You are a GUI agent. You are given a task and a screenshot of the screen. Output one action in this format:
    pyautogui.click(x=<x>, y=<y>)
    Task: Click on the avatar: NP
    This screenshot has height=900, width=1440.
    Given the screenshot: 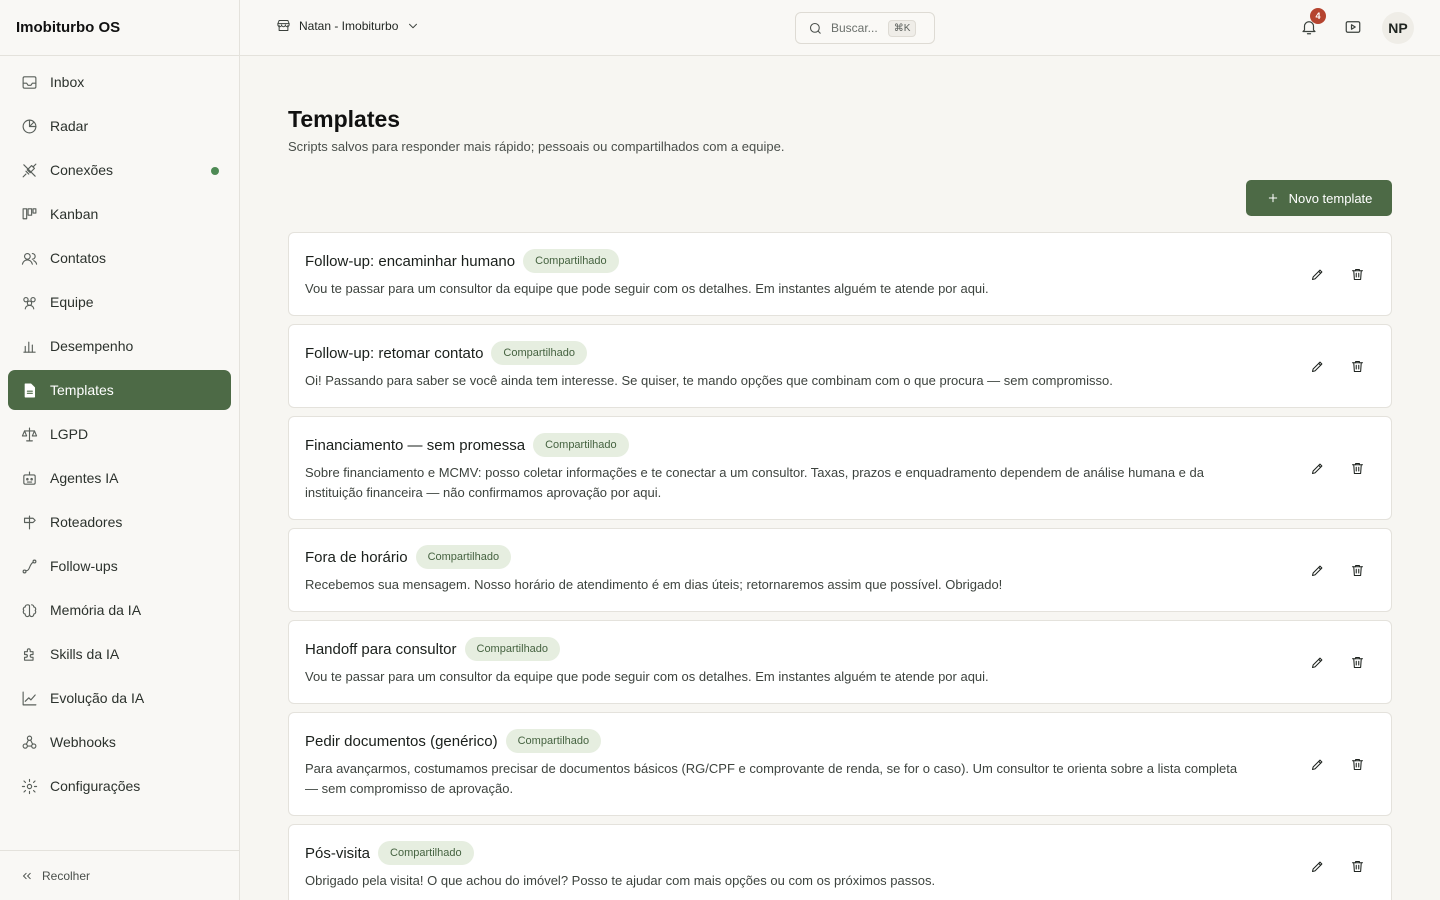 What is the action you would take?
    pyautogui.click(x=1398, y=28)
    